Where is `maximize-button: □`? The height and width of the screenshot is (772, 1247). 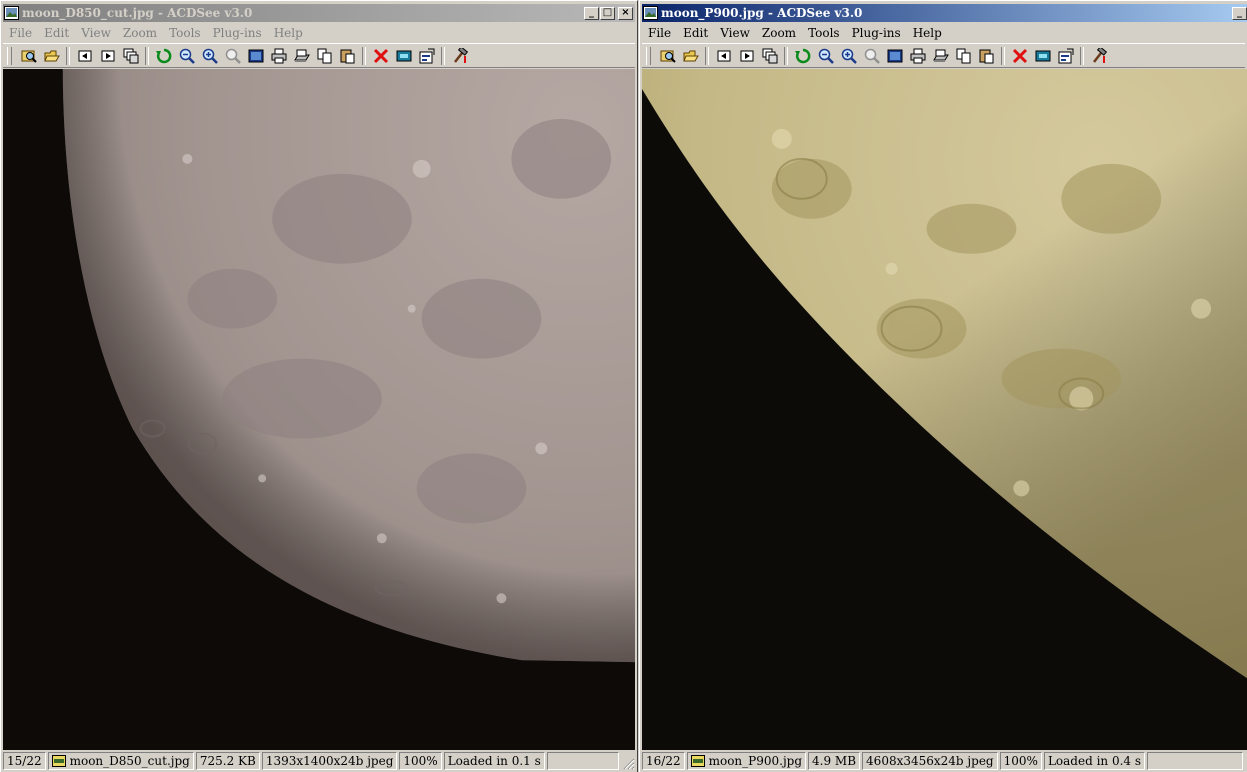
maximize-button: □ is located at coordinates (607, 13).